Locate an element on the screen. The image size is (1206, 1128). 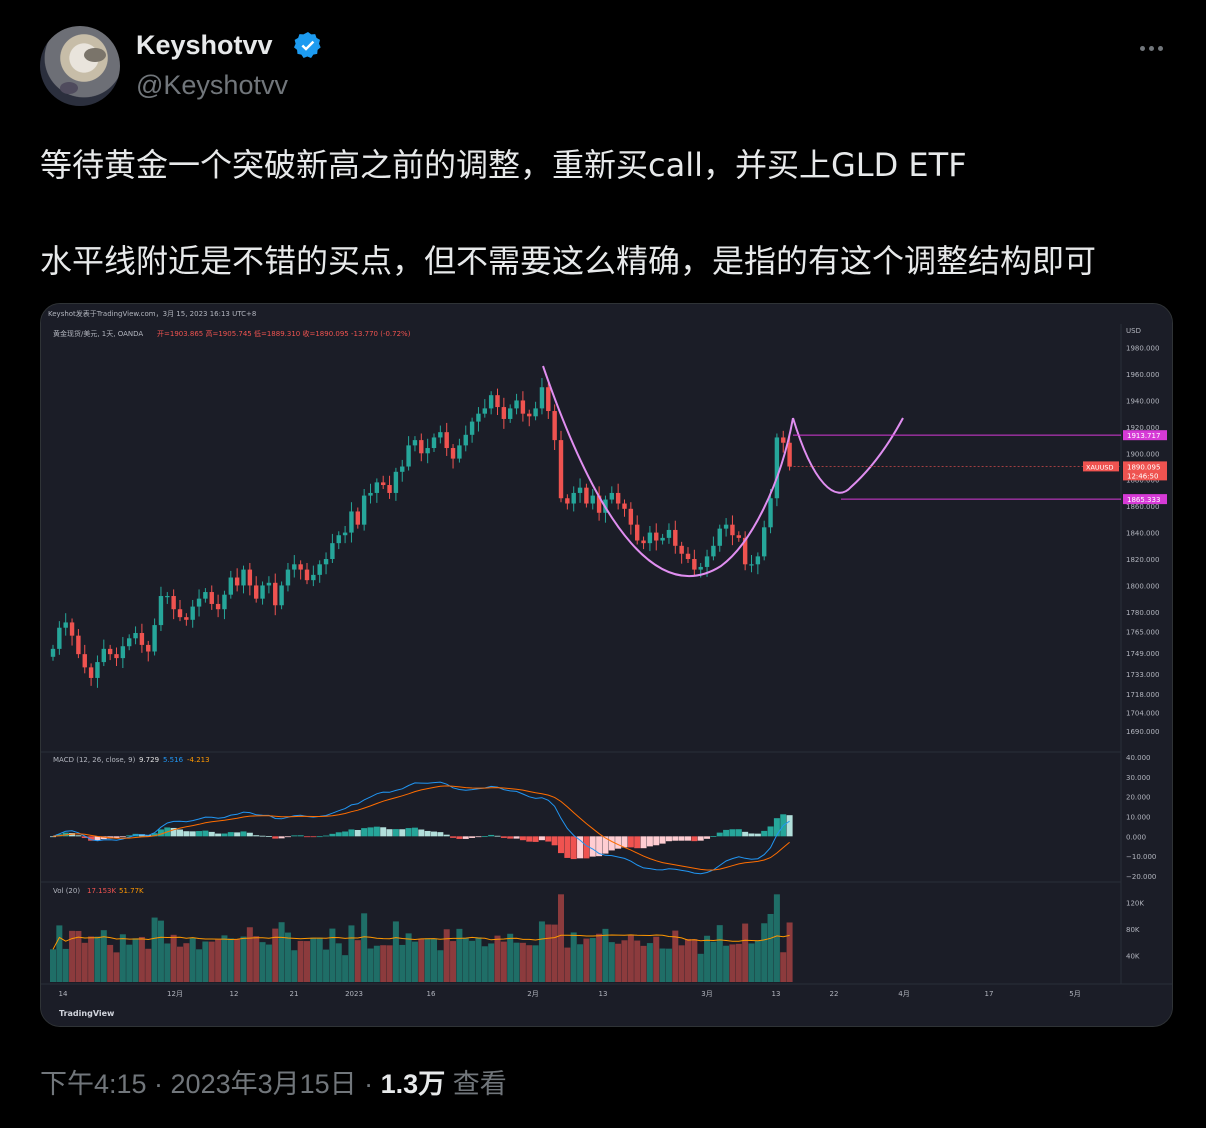
time-axis-label: 5月 is located at coordinates (1074, 994).